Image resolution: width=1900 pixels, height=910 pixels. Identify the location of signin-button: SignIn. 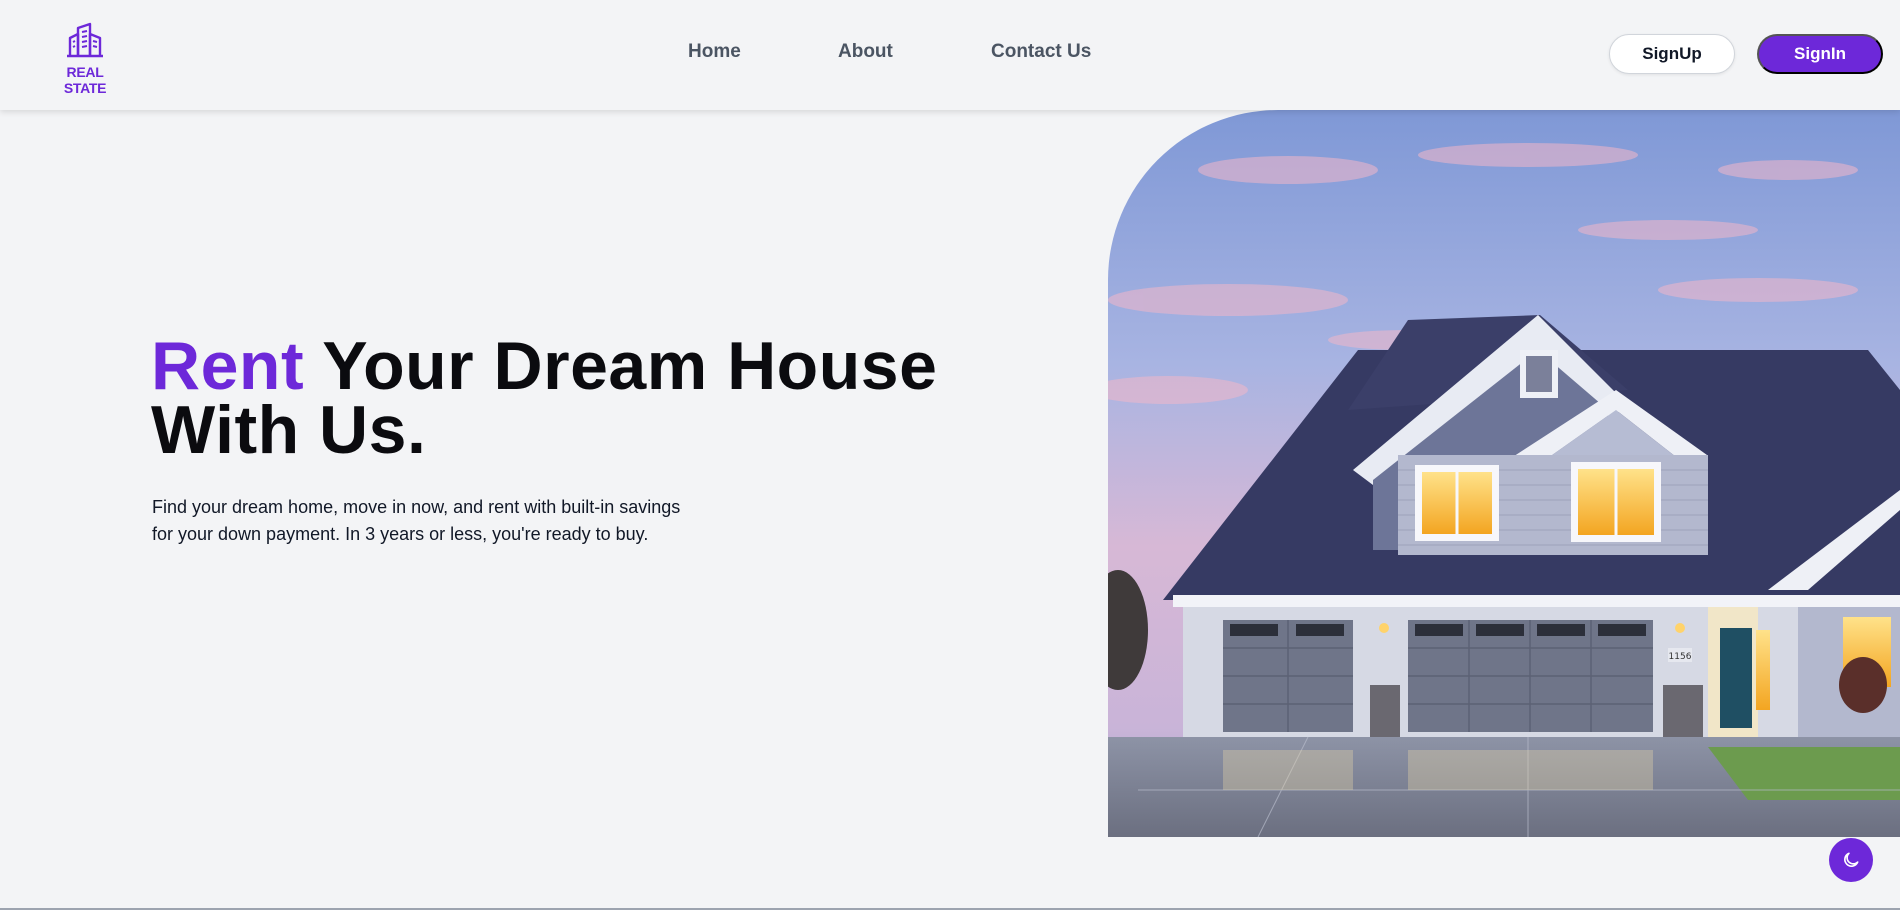
(1820, 54).